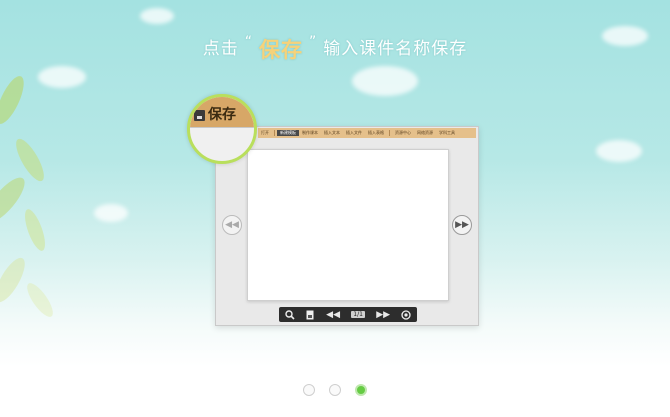 Image resolution: width=670 pixels, height=417 pixels. I want to click on prev-page-button: ◀◀, so click(232, 225).